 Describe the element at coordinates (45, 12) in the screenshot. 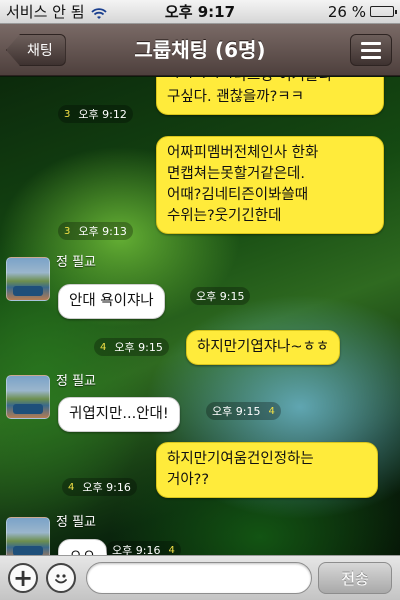

I see `carrier-label: 서비스 안 됨` at that location.